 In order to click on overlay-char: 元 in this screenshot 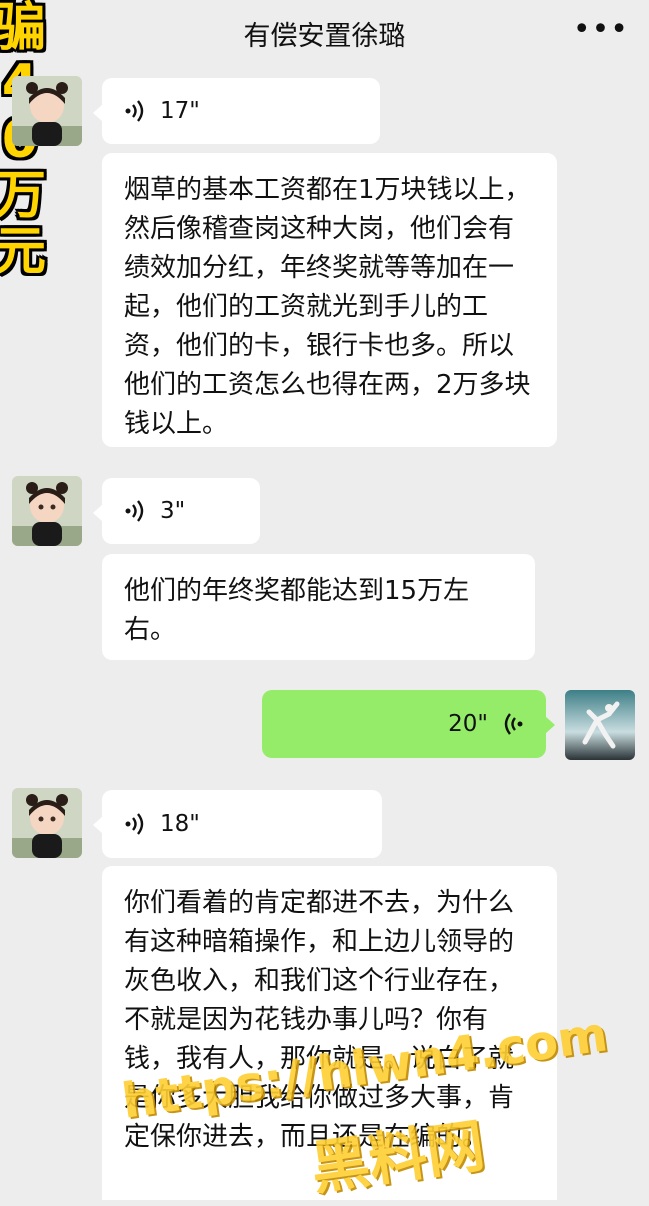, I will do `click(23, 252)`.